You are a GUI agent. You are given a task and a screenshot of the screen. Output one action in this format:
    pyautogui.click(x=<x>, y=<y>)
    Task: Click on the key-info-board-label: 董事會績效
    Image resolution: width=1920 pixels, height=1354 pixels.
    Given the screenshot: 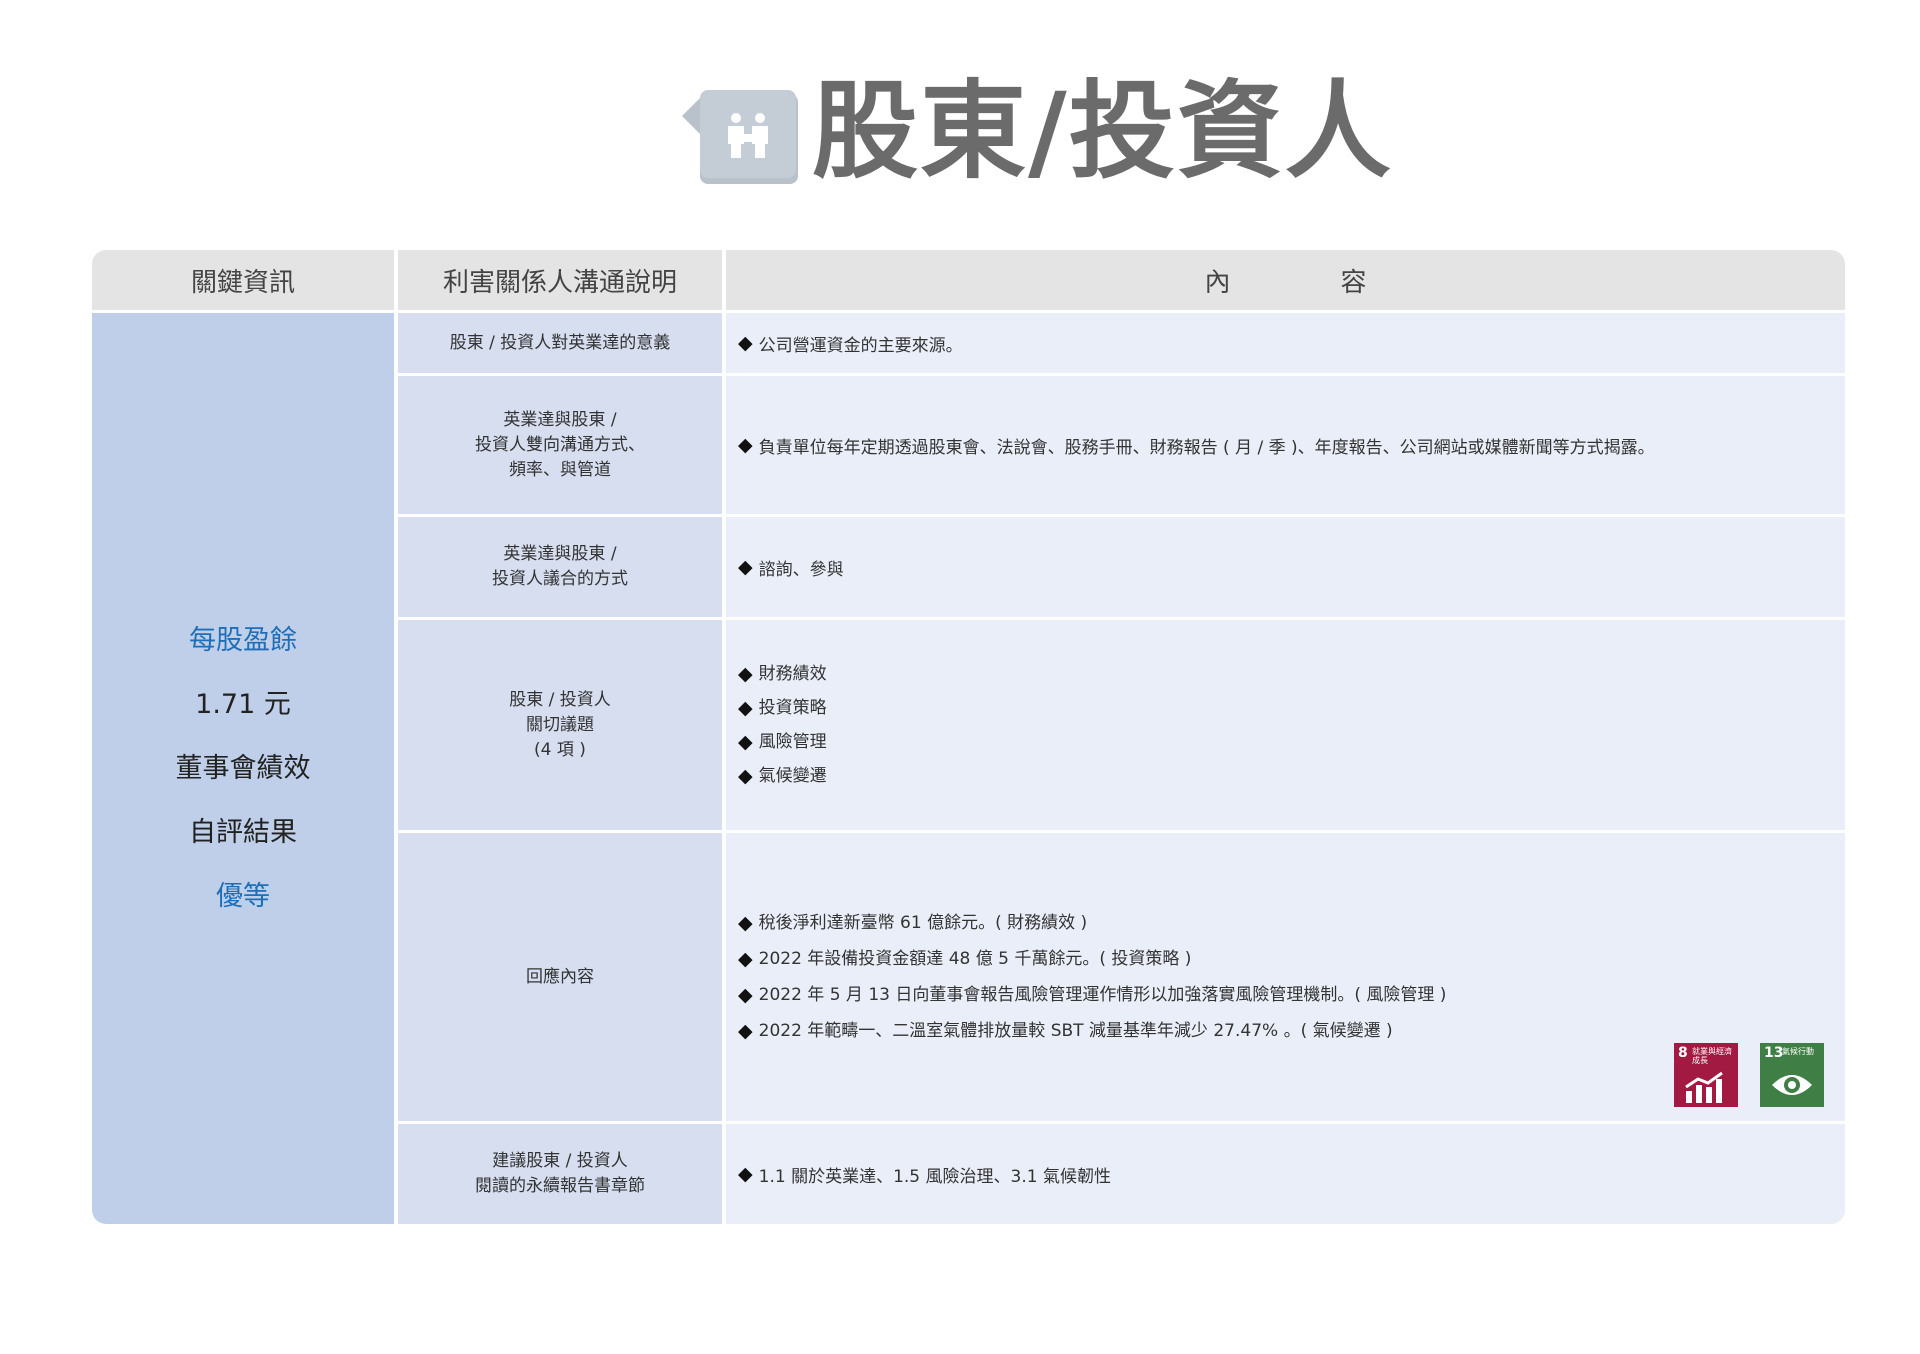 What is the action you would take?
    pyautogui.click(x=243, y=768)
    